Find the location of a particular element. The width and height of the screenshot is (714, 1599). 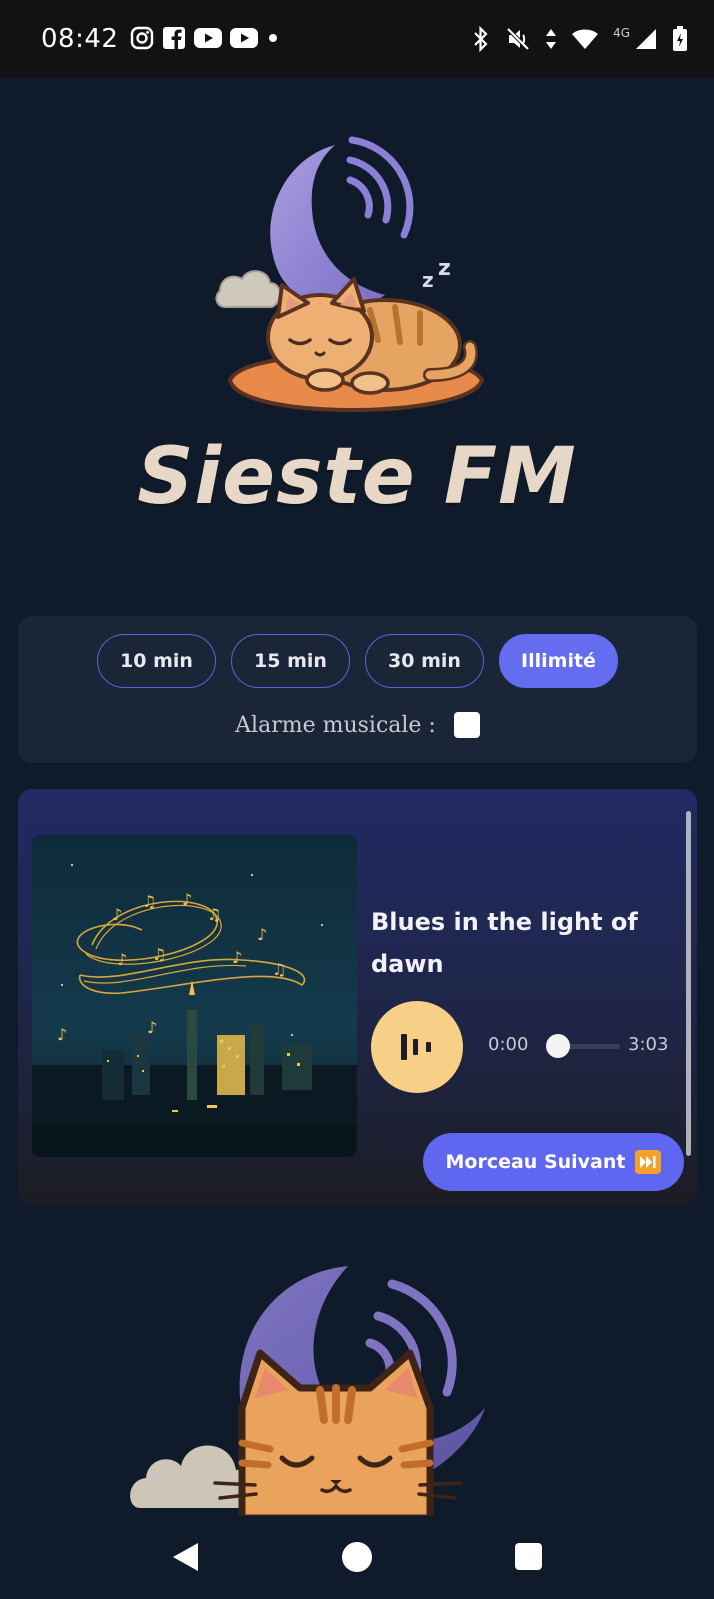

system-icons: 4G is located at coordinates (579, 39).